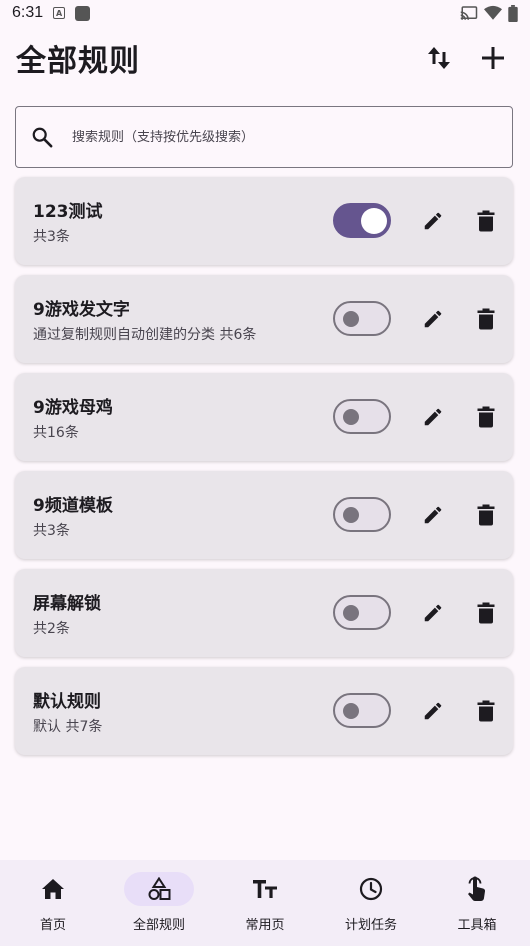 This screenshot has width=530, height=946. I want to click on rule-card: 默认规则 默认 共7条, so click(264, 711).